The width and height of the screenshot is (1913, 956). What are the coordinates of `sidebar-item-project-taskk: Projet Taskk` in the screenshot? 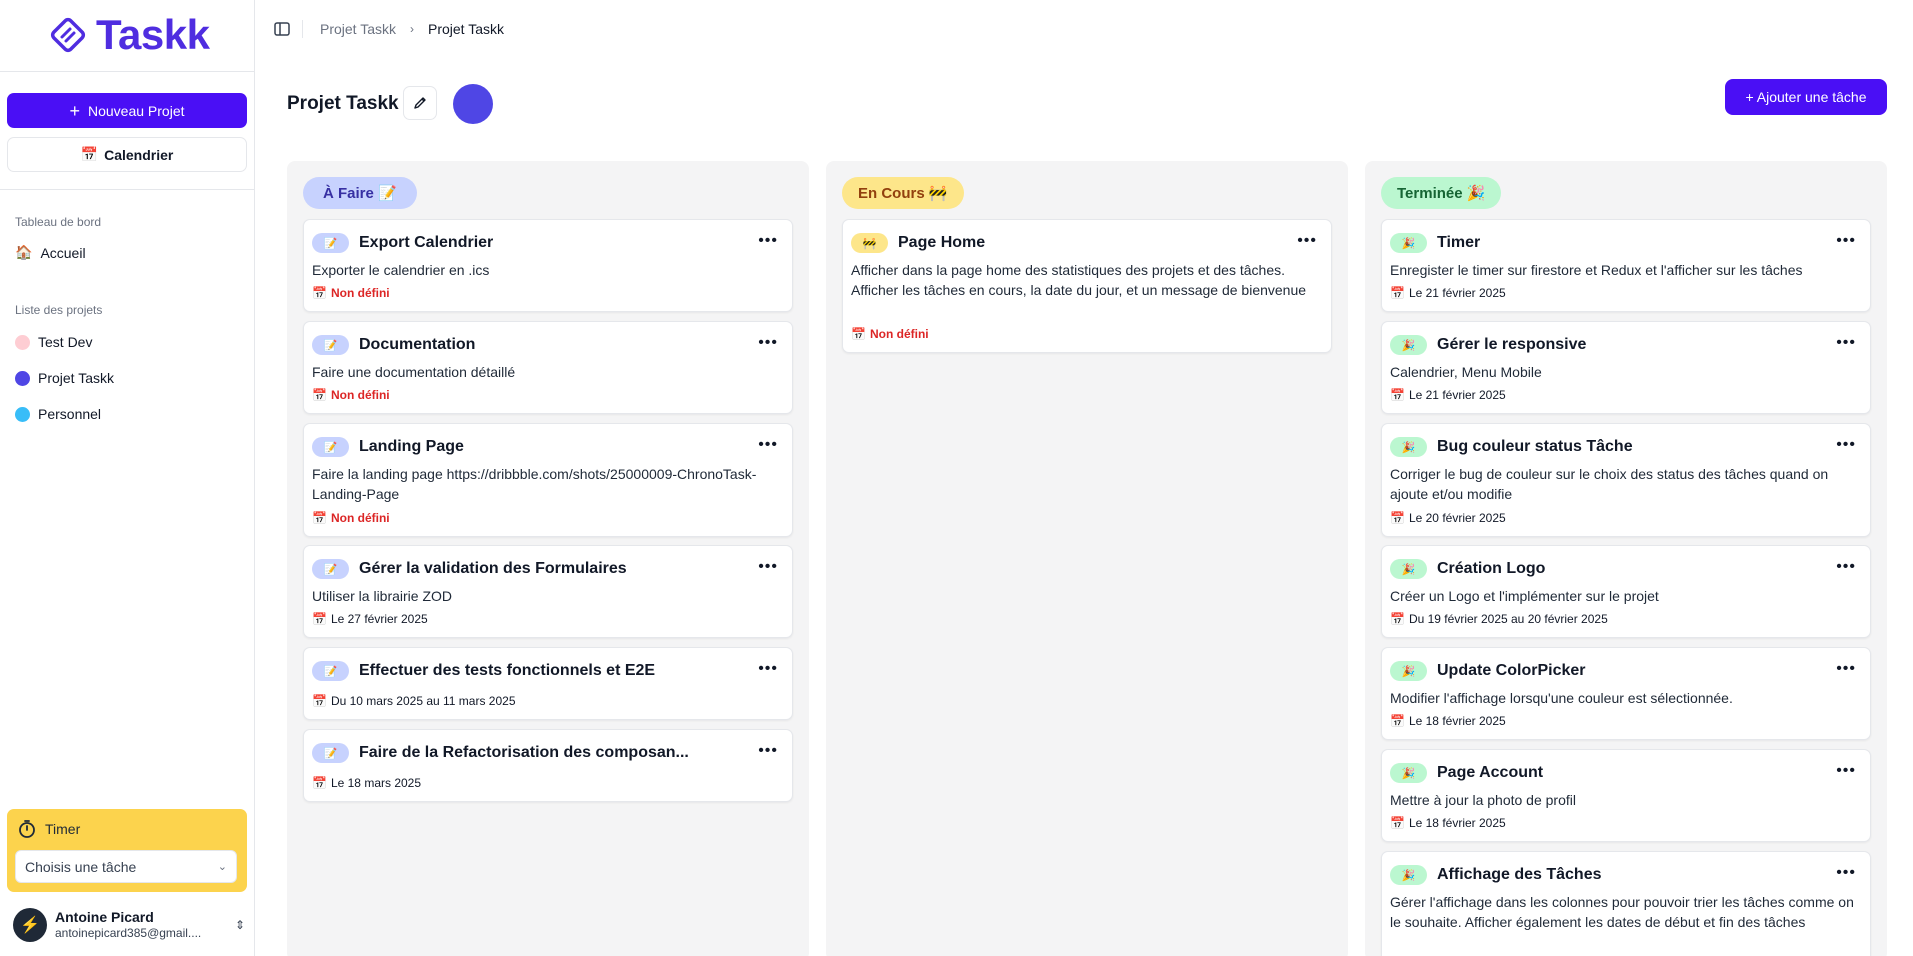 It's located at (64, 378).